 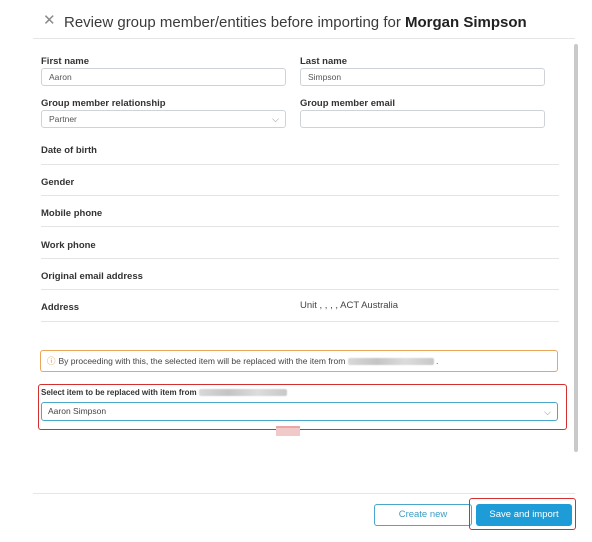 What do you see at coordinates (49, 21) in the screenshot?
I see `close-icon: ✕` at bounding box center [49, 21].